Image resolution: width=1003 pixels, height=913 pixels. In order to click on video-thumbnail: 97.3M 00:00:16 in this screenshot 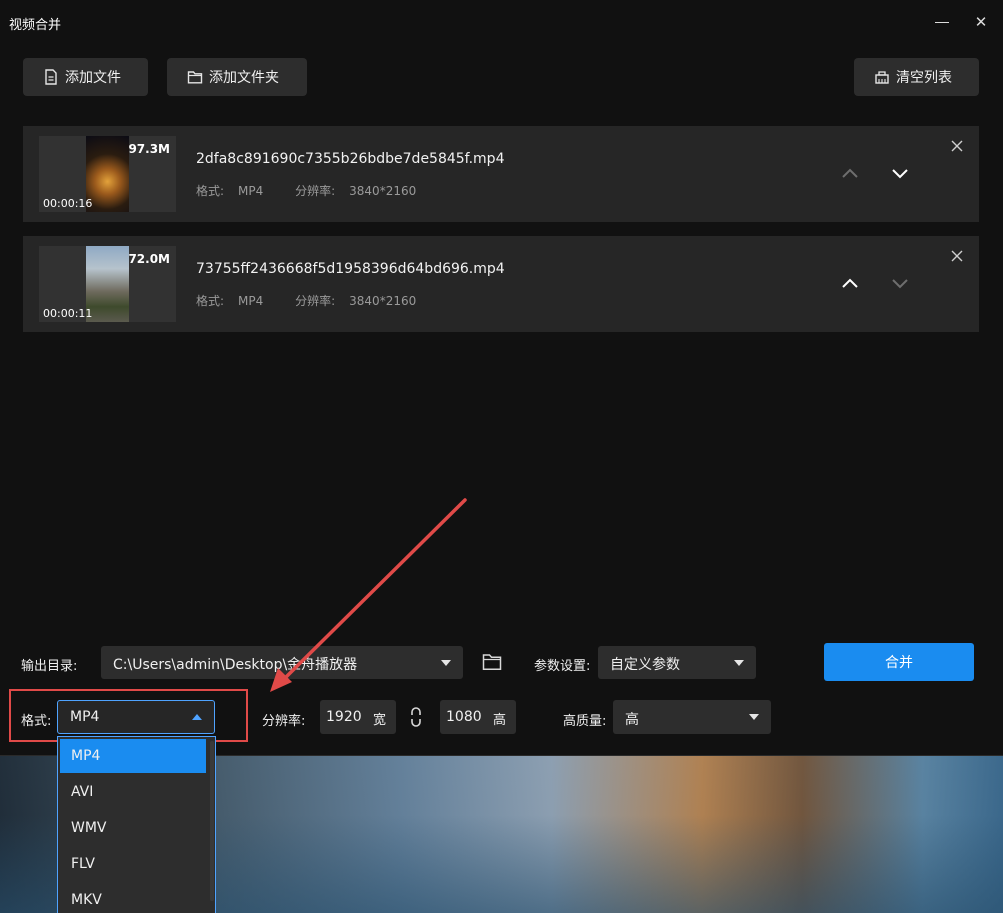, I will do `click(107, 174)`.